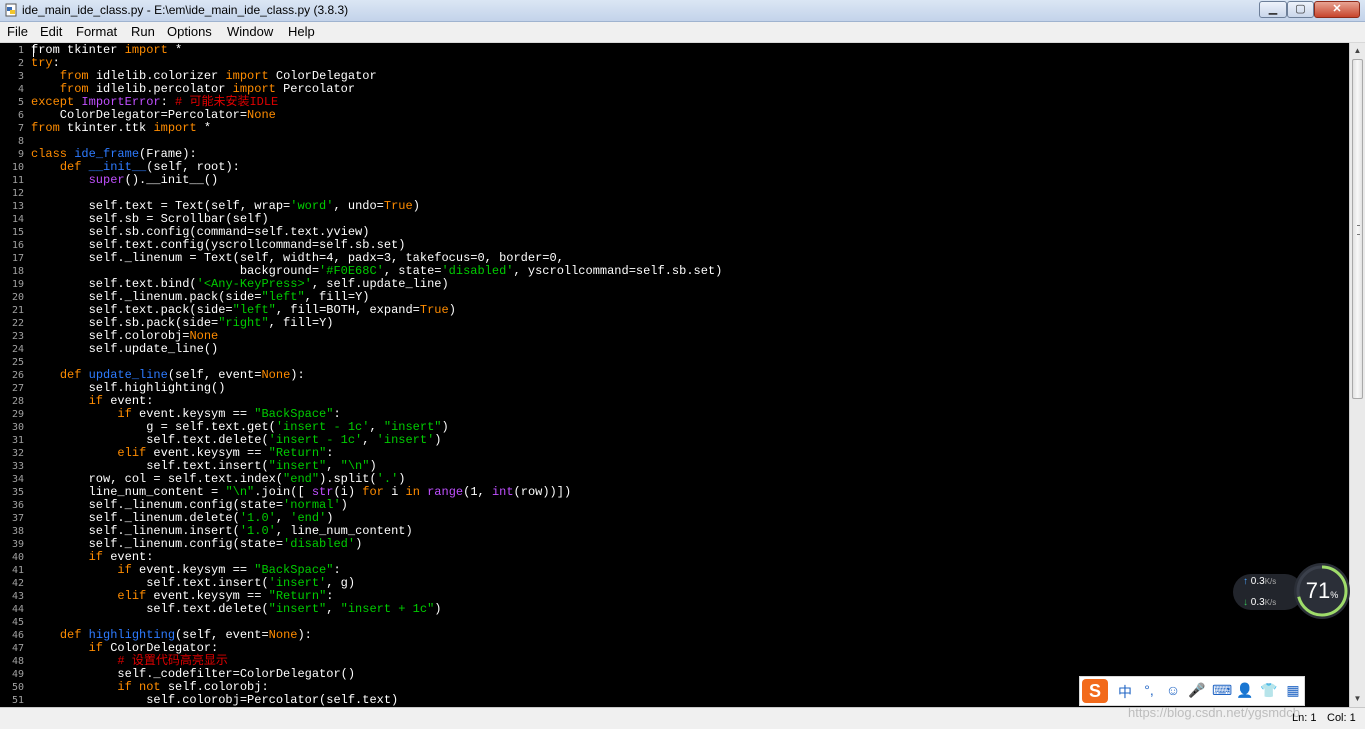  Describe the element at coordinates (117, 167) in the screenshot. I see `code-token: __init__` at that location.